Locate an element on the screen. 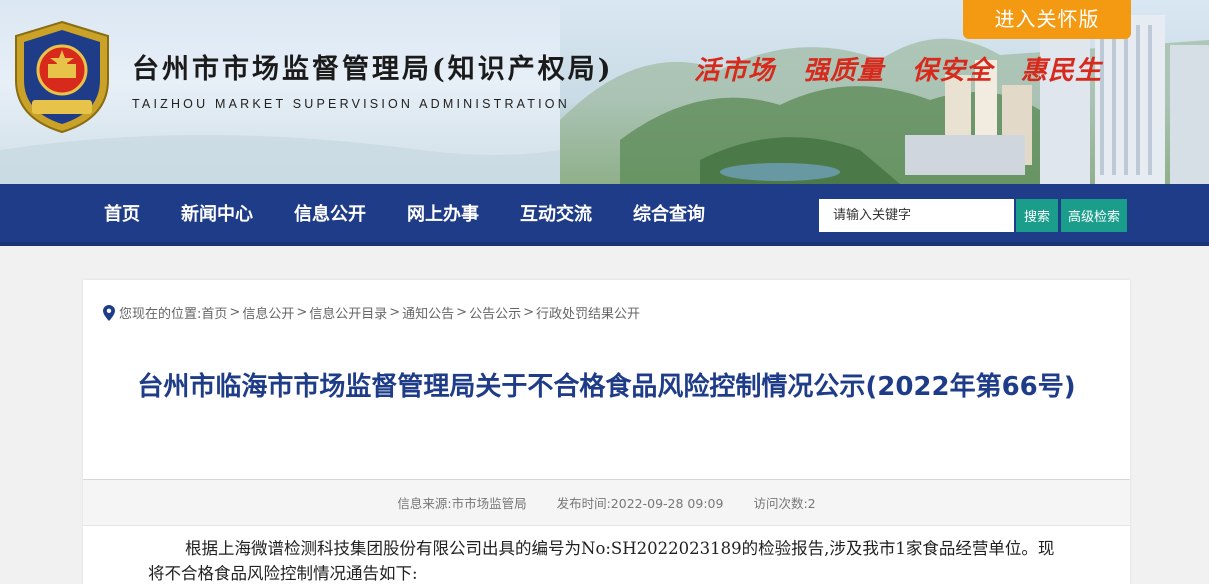 The image size is (1209, 584). breadcrumb-item-info-disclosure: 信息公开 is located at coordinates (268, 312).